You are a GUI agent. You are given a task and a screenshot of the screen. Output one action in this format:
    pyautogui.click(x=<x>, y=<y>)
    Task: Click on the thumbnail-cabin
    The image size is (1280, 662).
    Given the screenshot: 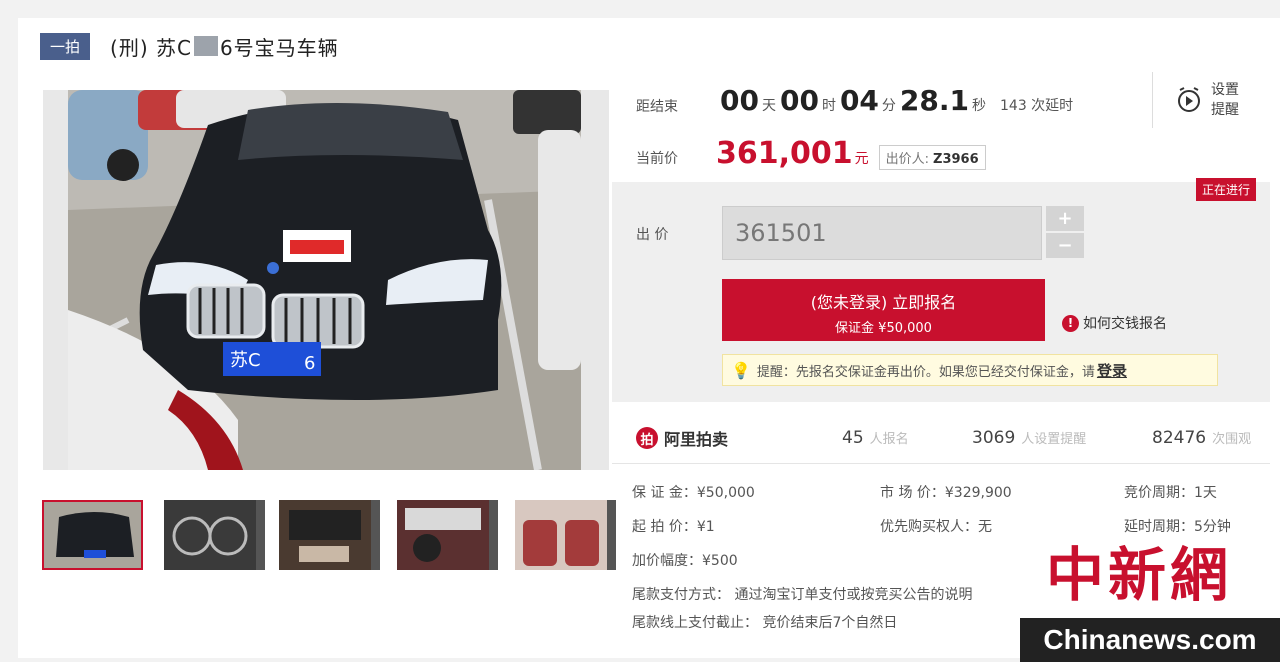 What is the action you would take?
    pyautogui.click(x=443, y=535)
    